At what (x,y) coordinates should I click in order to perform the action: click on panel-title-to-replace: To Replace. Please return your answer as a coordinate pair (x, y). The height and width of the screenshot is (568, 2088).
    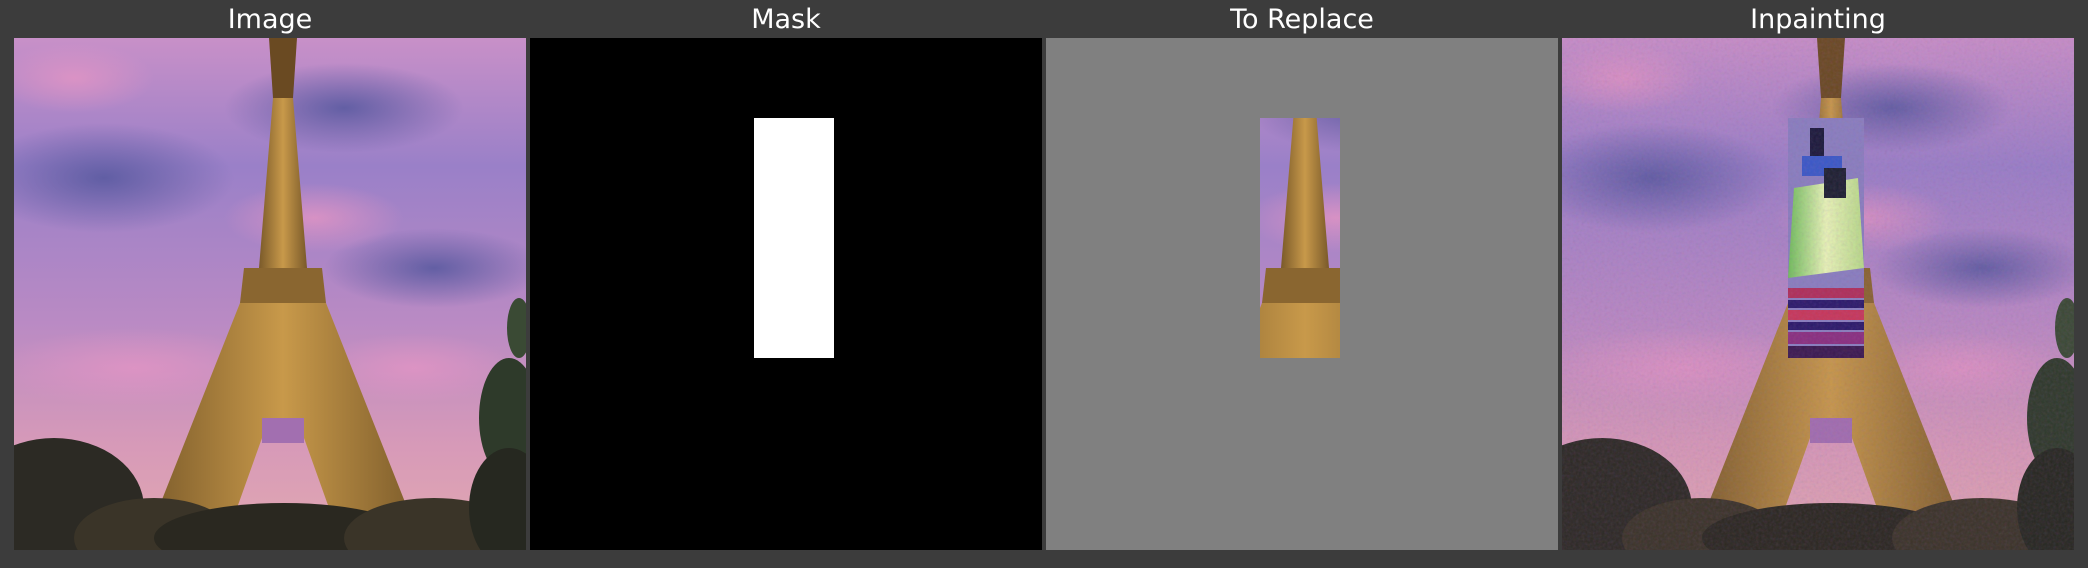
    Looking at the image, I should click on (1302, 19).